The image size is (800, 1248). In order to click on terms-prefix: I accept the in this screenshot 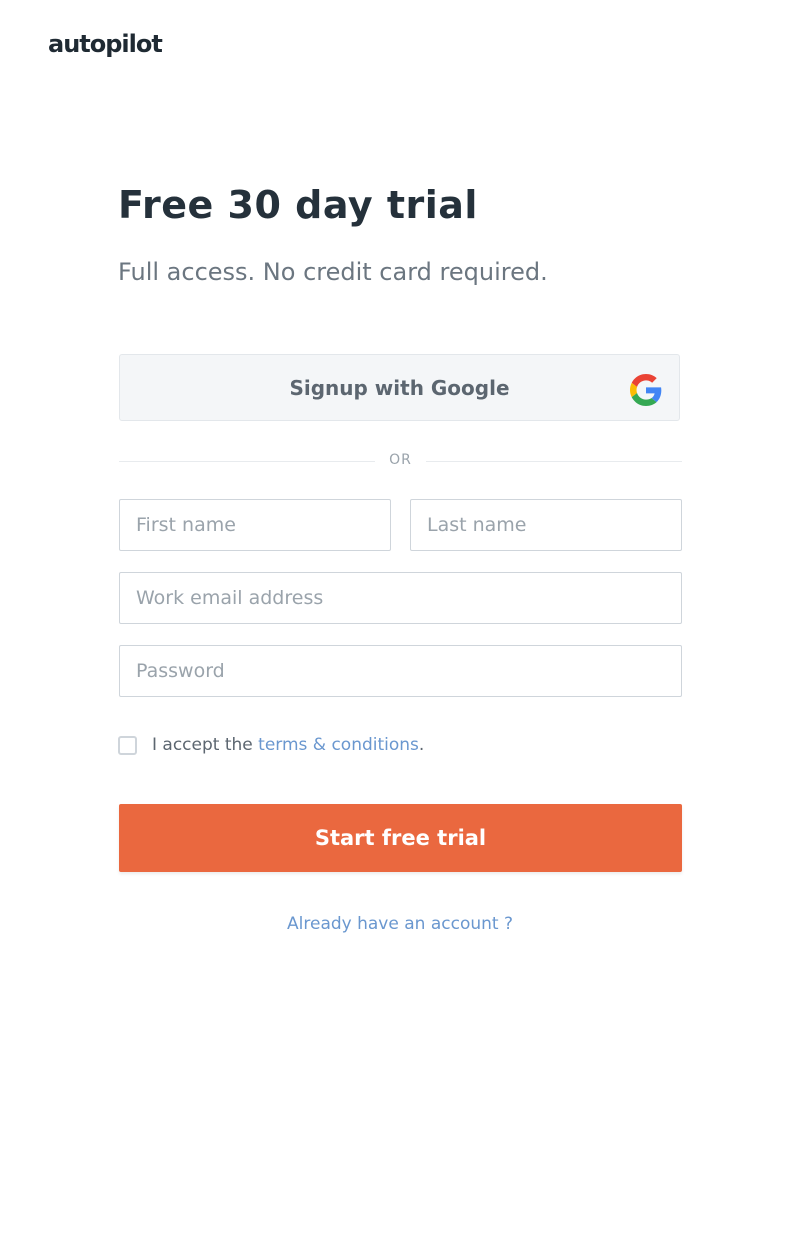, I will do `click(202, 745)`.